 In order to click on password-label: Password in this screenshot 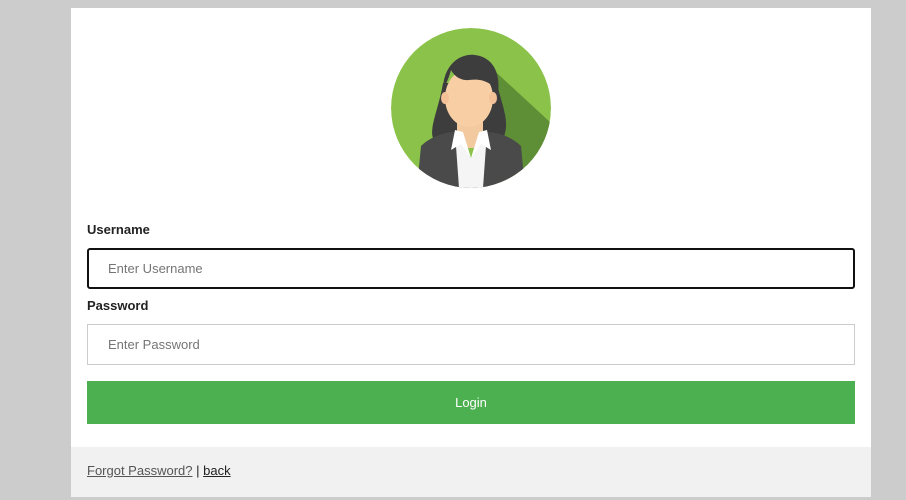, I will do `click(118, 305)`.